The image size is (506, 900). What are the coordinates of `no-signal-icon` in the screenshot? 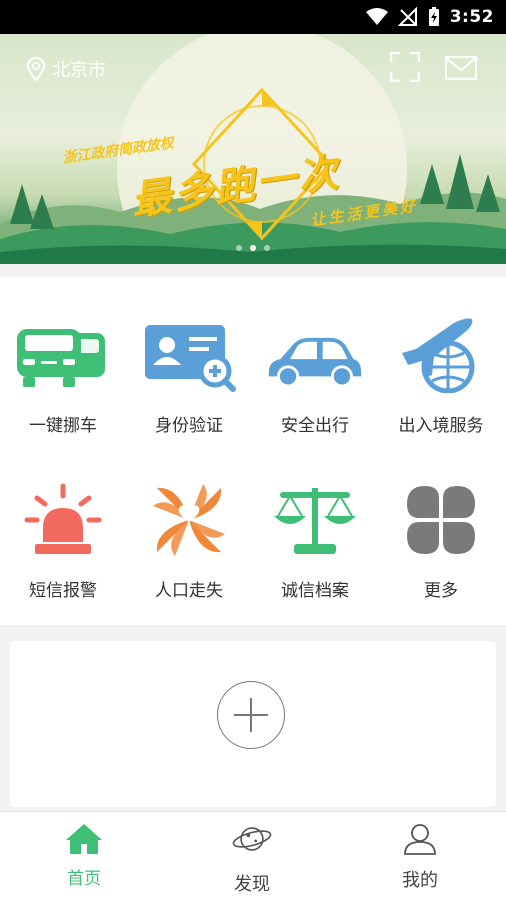 It's located at (407, 16).